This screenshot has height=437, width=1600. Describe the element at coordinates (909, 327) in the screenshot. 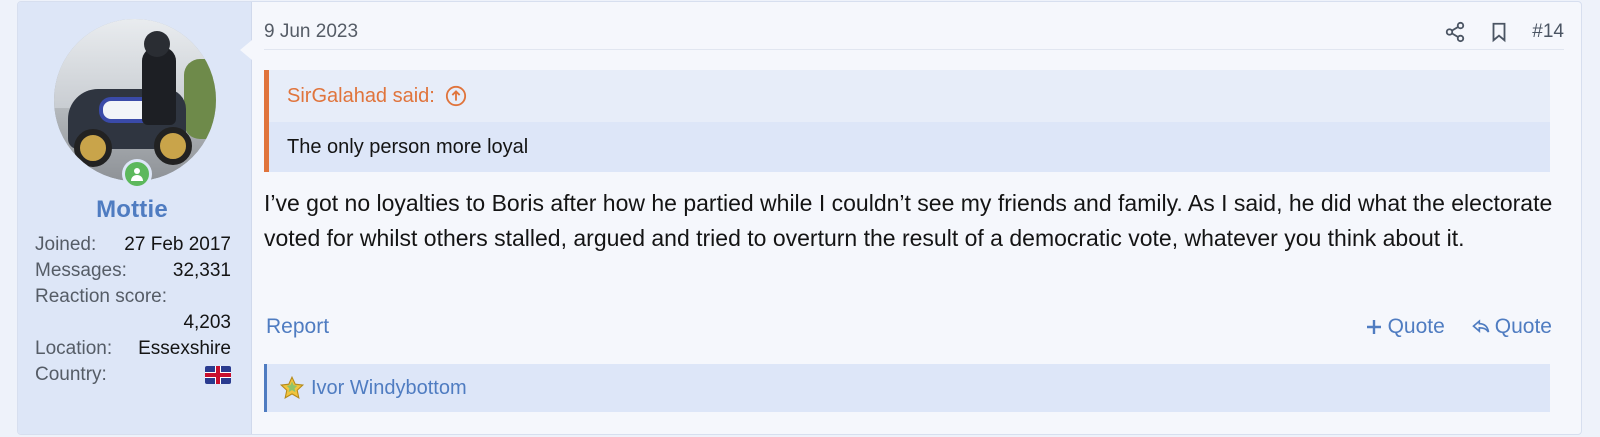

I see `post-actions: Report Quote Quote` at that location.